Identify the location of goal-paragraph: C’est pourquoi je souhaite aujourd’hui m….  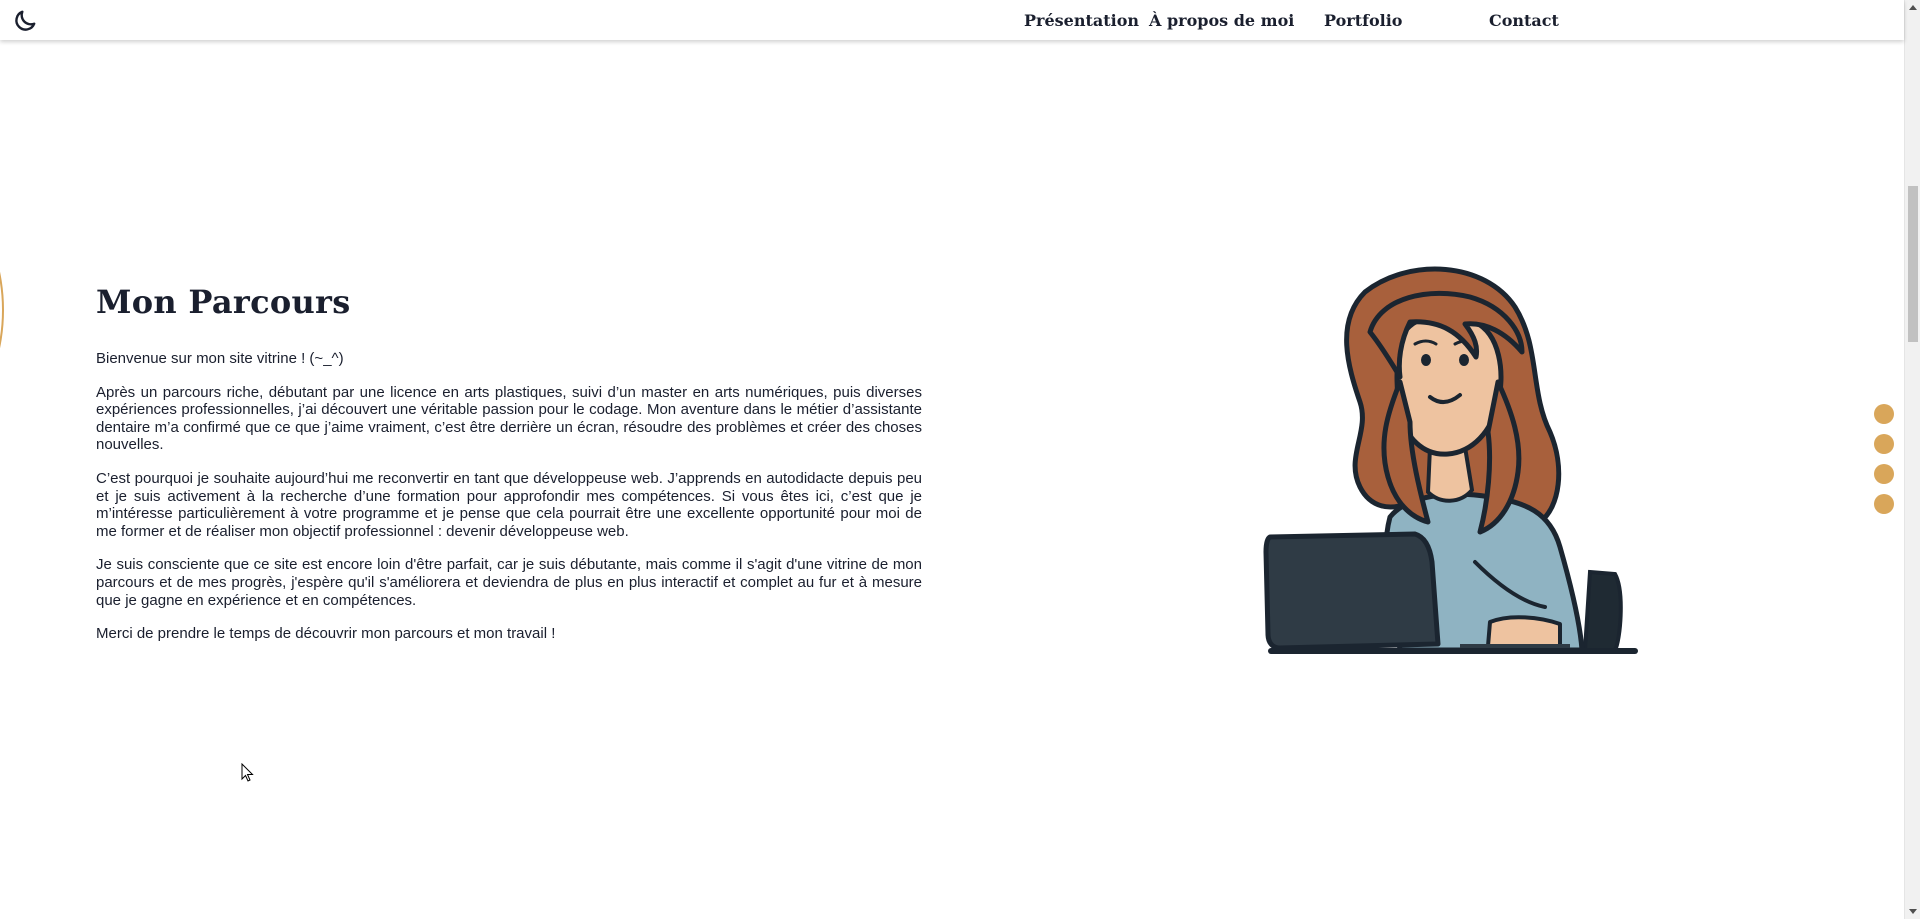
(509, 504).